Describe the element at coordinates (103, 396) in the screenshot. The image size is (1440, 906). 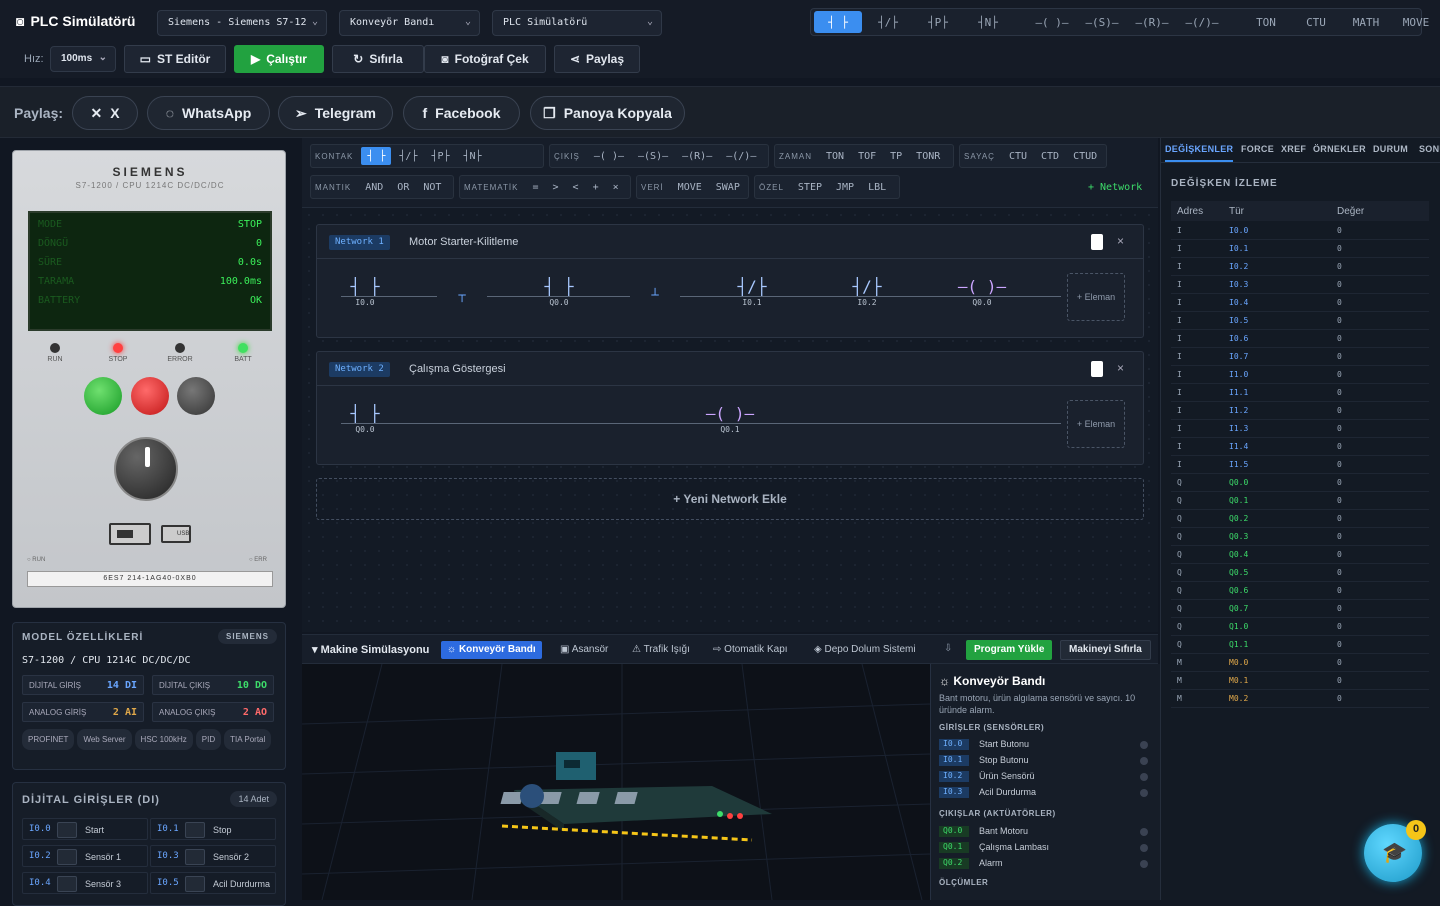
I see `start-push-button` at that location.